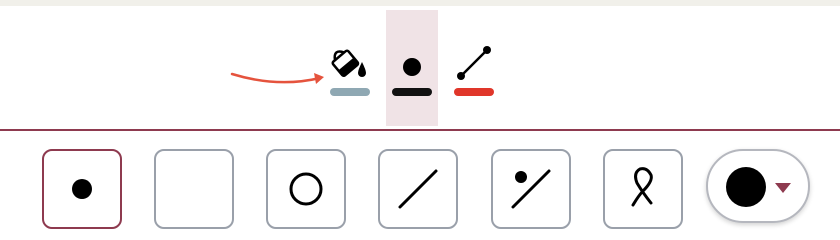  Describe the element at coordinates (783, 188) in the screenshot. I see `chevron-down-icon` at that location.